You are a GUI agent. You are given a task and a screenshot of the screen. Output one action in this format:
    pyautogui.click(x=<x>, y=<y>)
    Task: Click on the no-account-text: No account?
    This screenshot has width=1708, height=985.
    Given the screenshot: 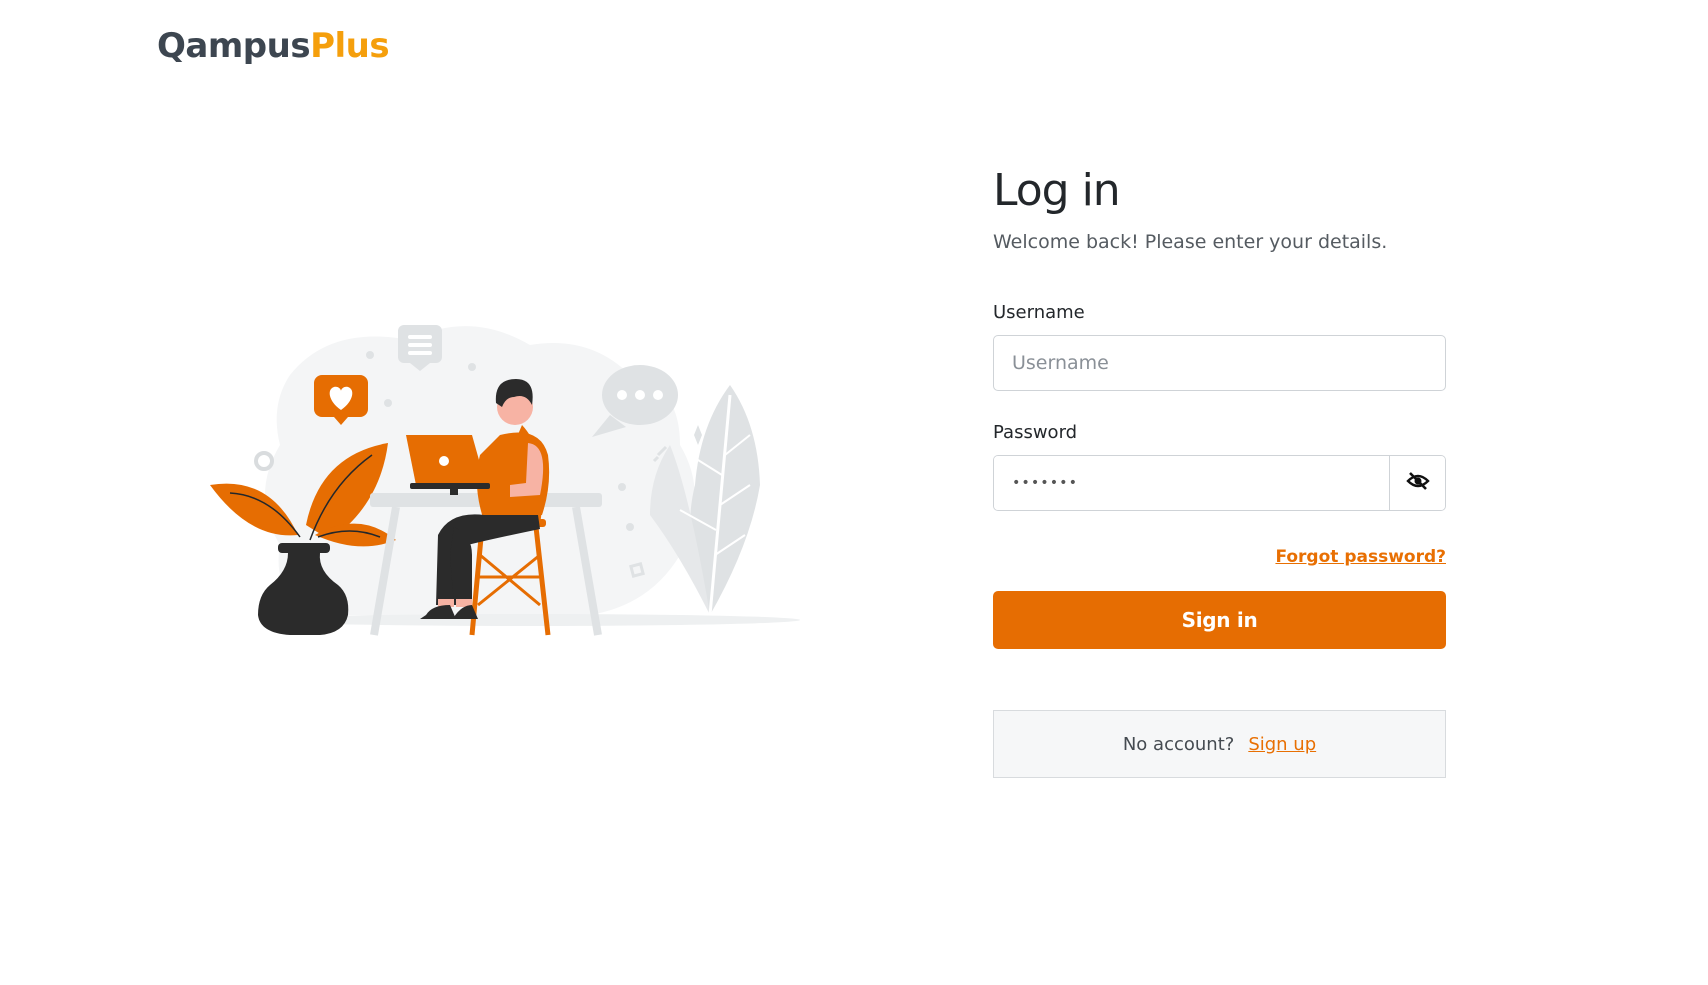 What is the action you would take?
    pyautogui.click(x=1178, y=744)
    